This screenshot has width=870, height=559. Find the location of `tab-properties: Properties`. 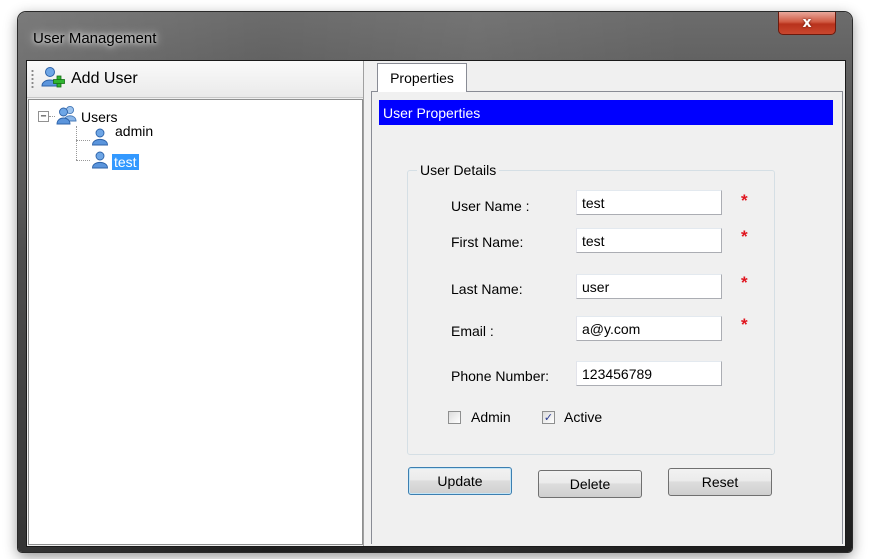

tab-properties: Properties is located at coordinates (422, 77).